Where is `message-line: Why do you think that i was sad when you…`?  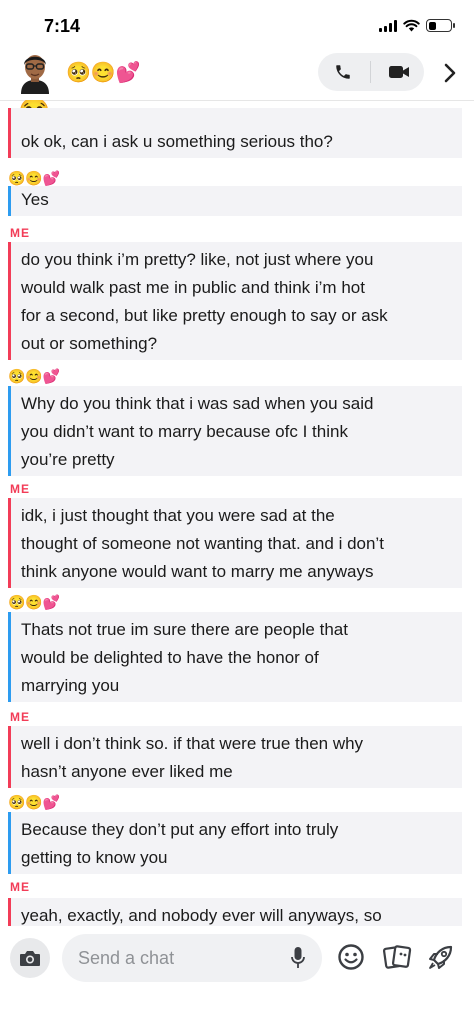 message-line: Why do you think that i was sad when you… is located at coordinates (197, 403).